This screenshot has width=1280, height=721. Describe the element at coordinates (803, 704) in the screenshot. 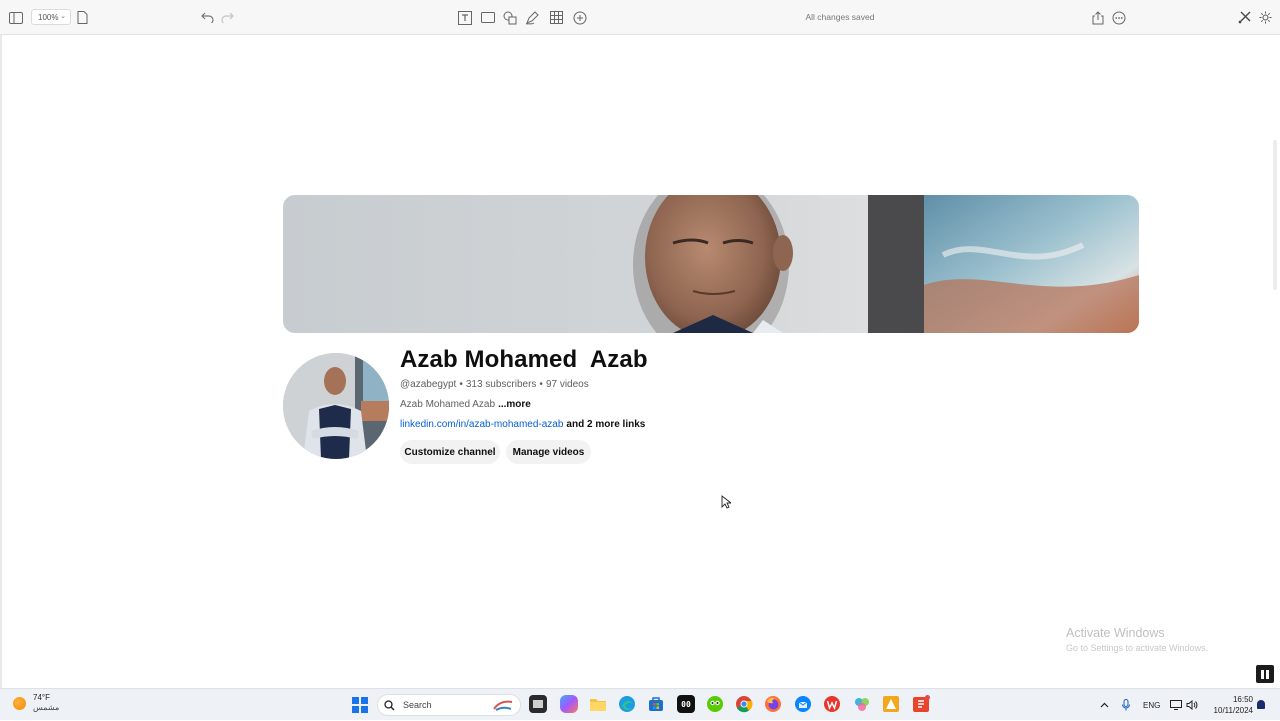

I see `thunderbird-icon` at that location.